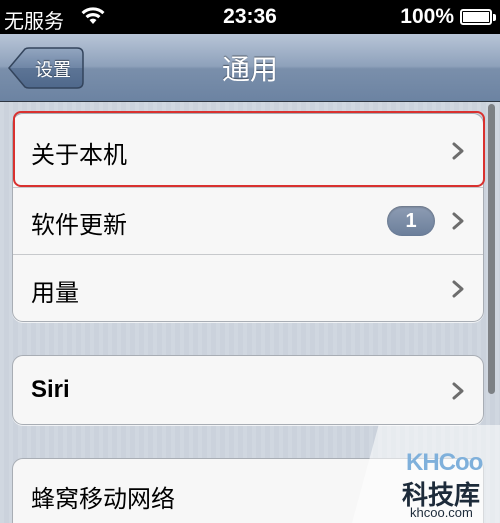 The height and width of the screenshot is (523, 500). I want to click on cell-cellular-label: 蜂窝移动网络, so click(103, 499).